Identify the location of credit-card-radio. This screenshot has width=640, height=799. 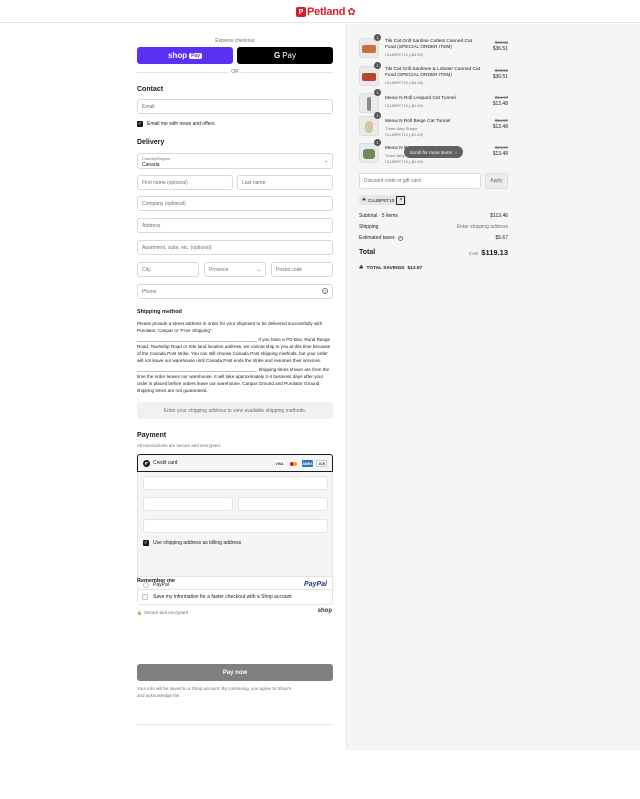
(146, 463).